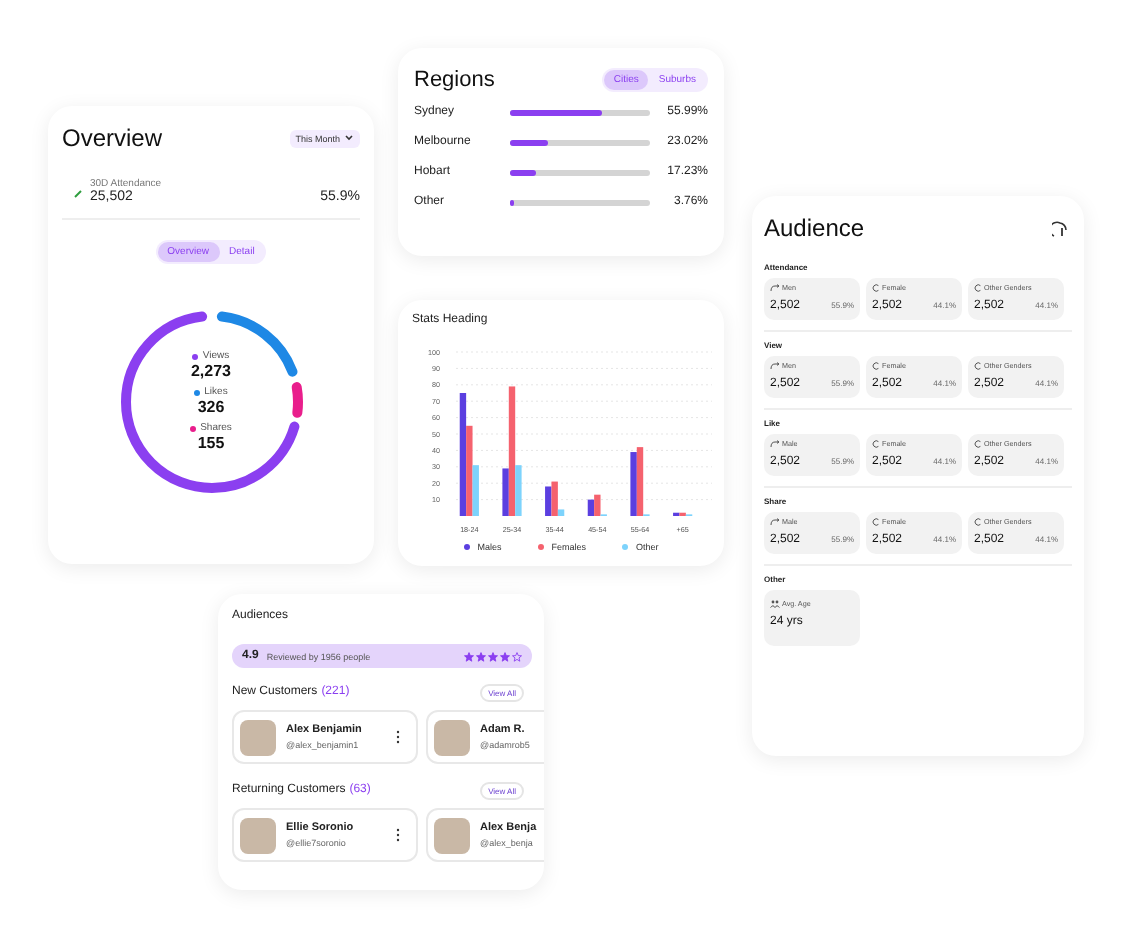  Describe the element at coordinates (1060, 228) in the screenshot. I see `info-gauge-icon` at that location.